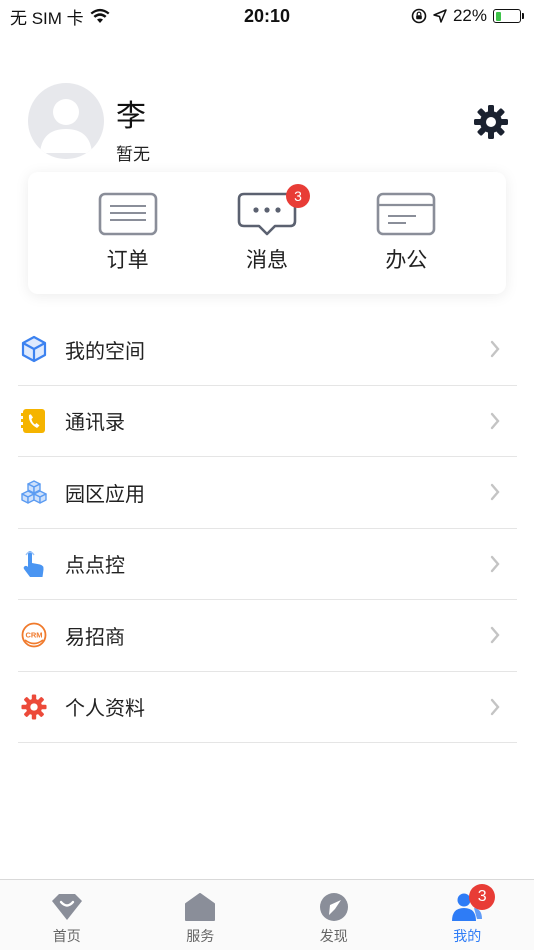 The image size is (534, 950). What do you see at coordinates (508, 16) in the screenshot?
I see `battery-icon` at bounding box center [508, 16].